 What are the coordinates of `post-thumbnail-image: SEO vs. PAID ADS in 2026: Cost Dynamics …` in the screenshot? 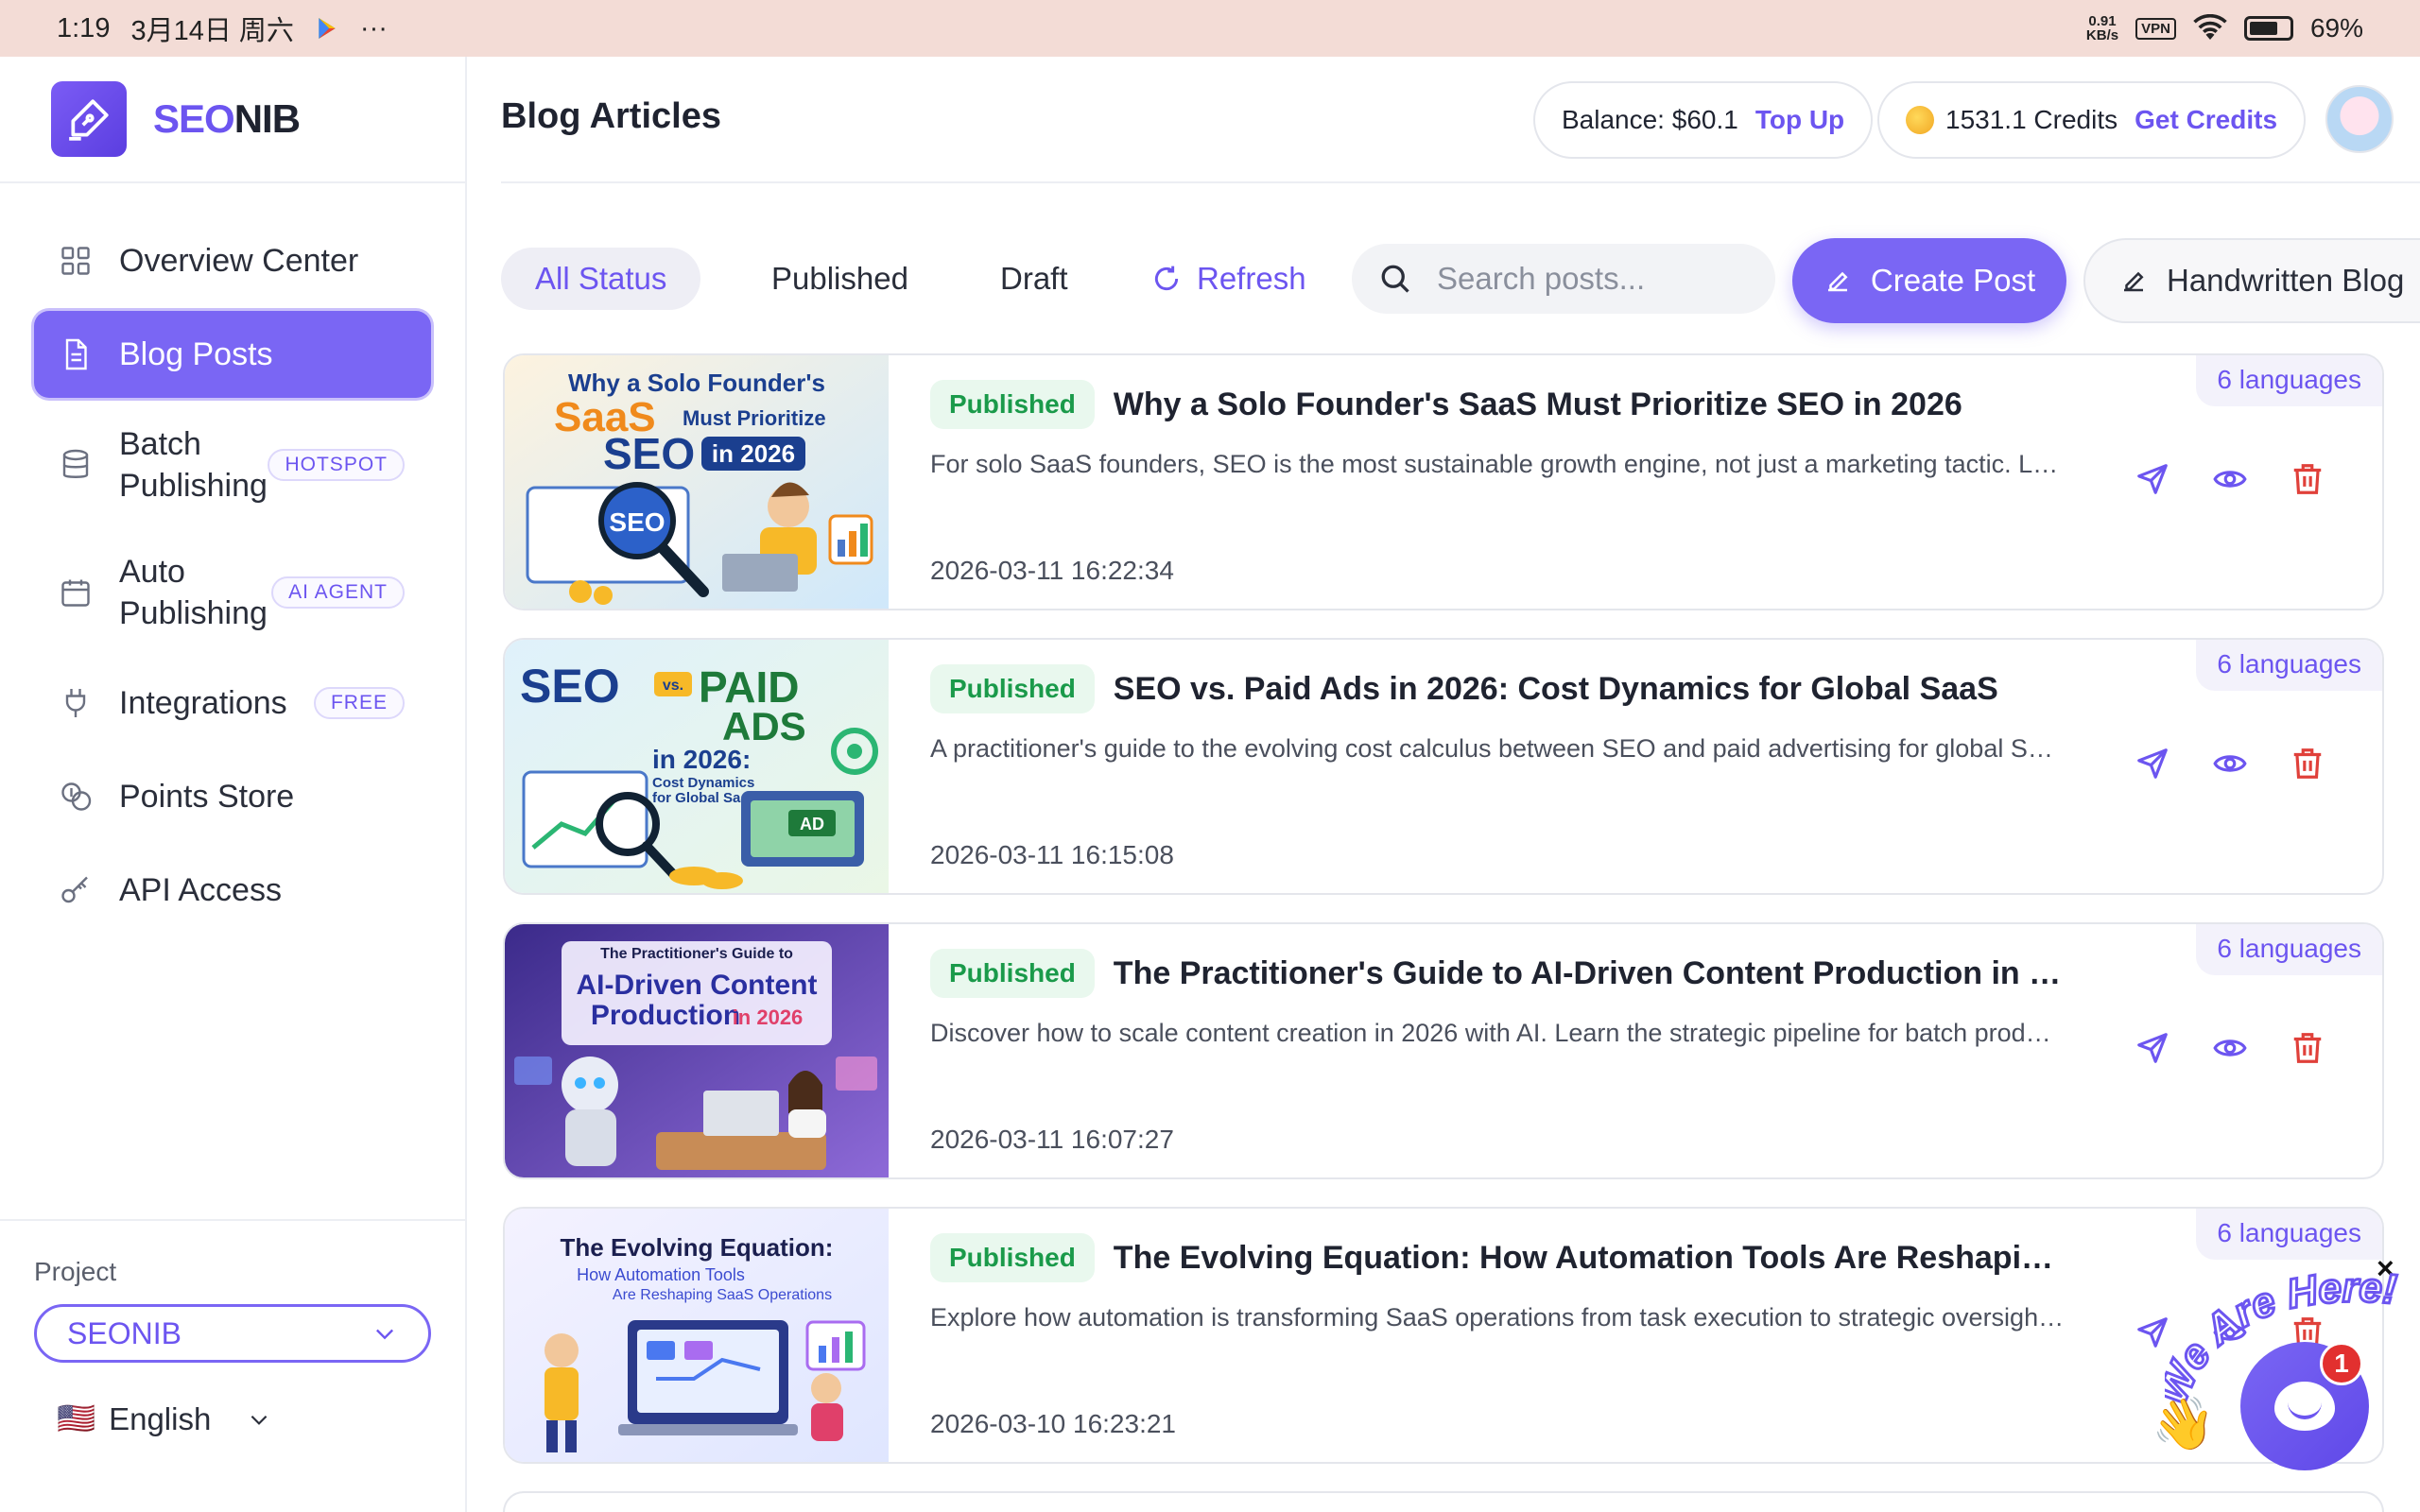 It's located at (697, 766).